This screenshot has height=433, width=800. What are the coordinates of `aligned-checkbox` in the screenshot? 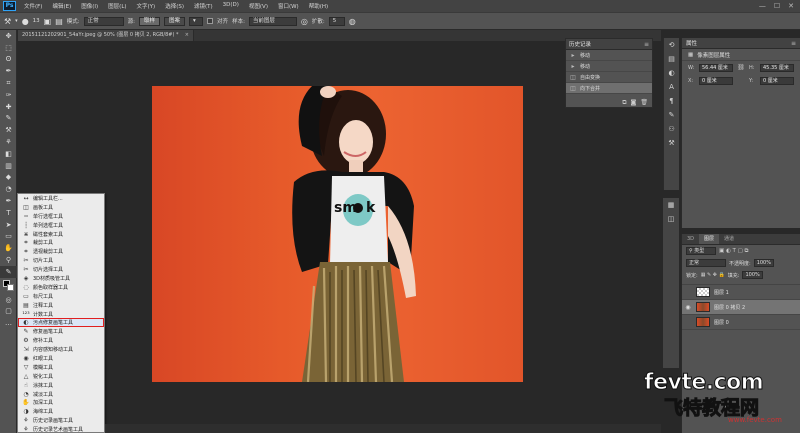 It's located at (210, 21).